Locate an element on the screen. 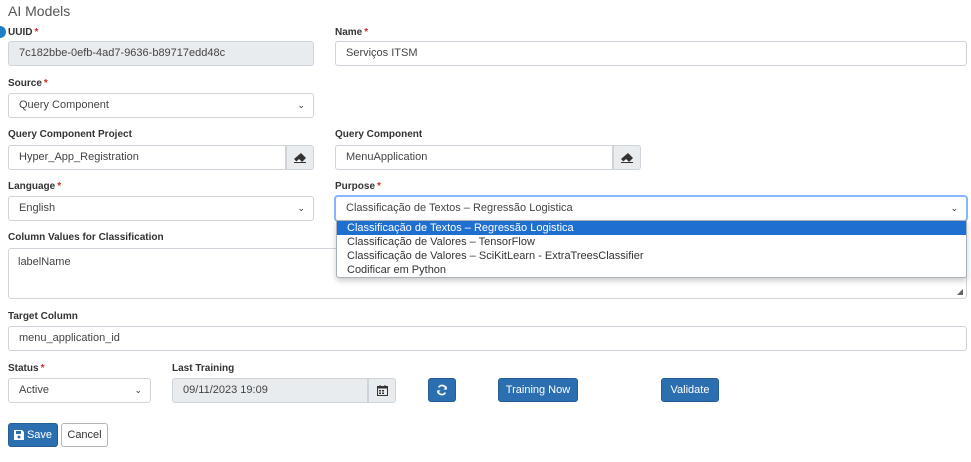 This screenshot has height=462, width=971. calendar-icon is located at coordinates (382, 390).